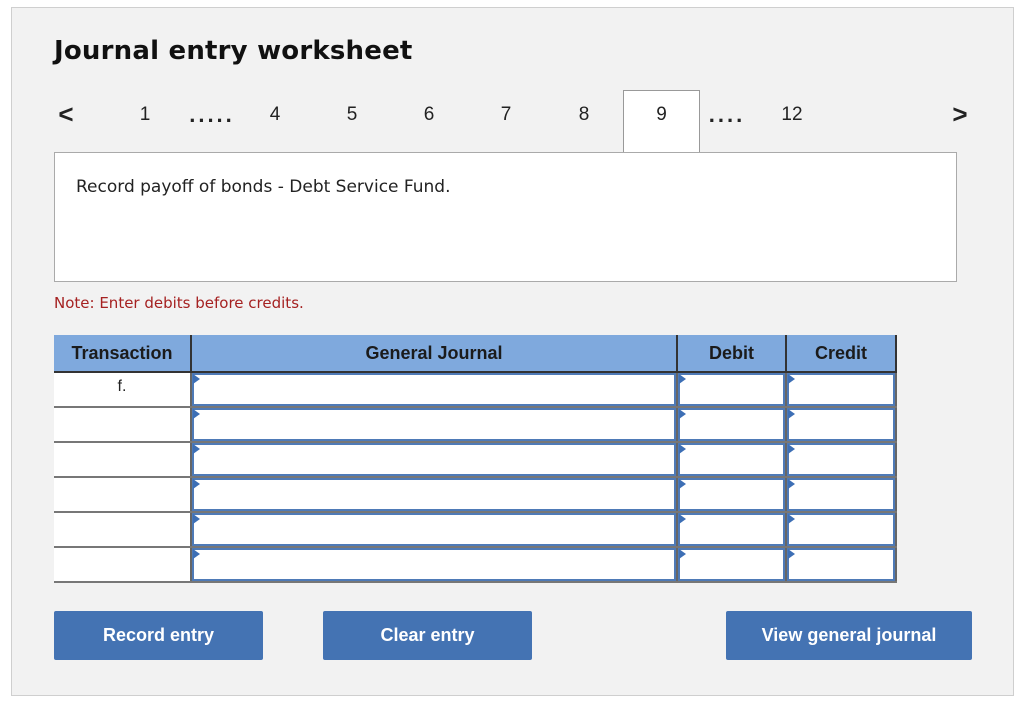  Describe the element at coordinates (506, 121) in the screenshot. I see `page-tab-7: 7` at that location.